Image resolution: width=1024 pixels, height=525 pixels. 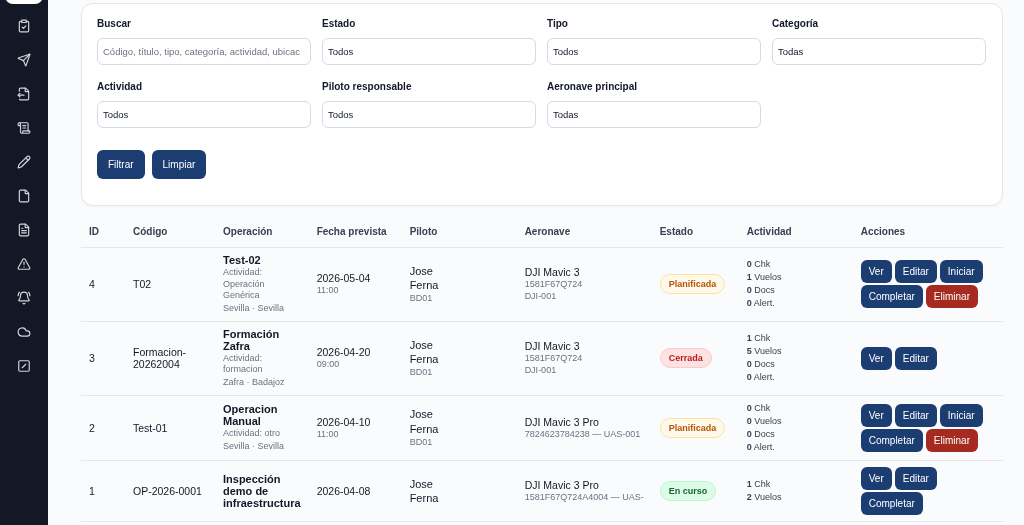 I want to click on send-icon, so click(x=24, y=60).